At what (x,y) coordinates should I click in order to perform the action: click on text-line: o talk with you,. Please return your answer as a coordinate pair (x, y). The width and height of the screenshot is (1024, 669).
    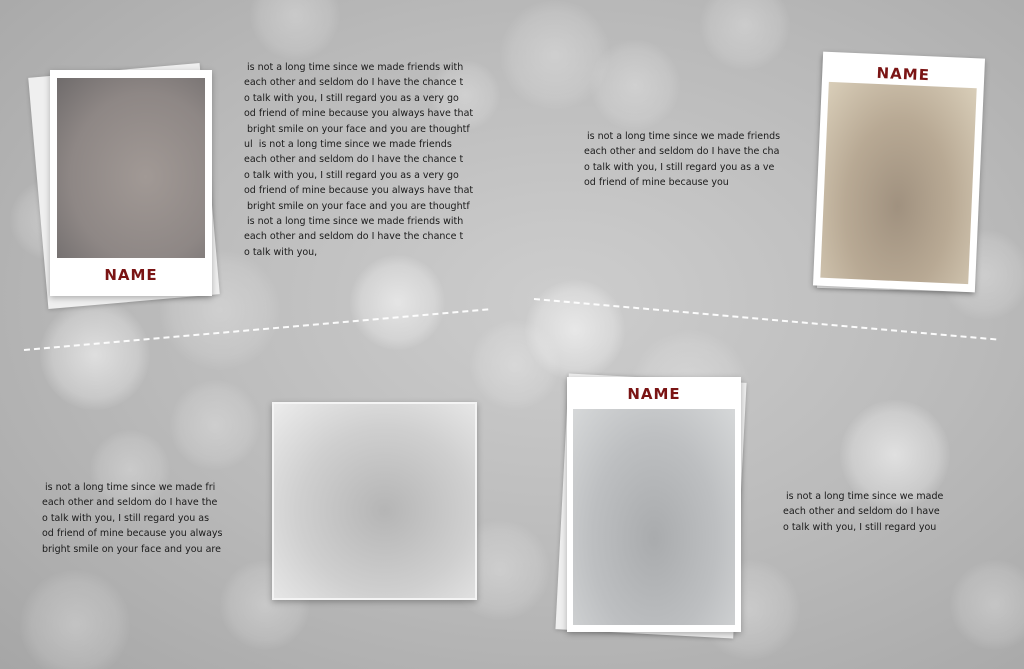
    Looking at the image, I should click on (281, 252).